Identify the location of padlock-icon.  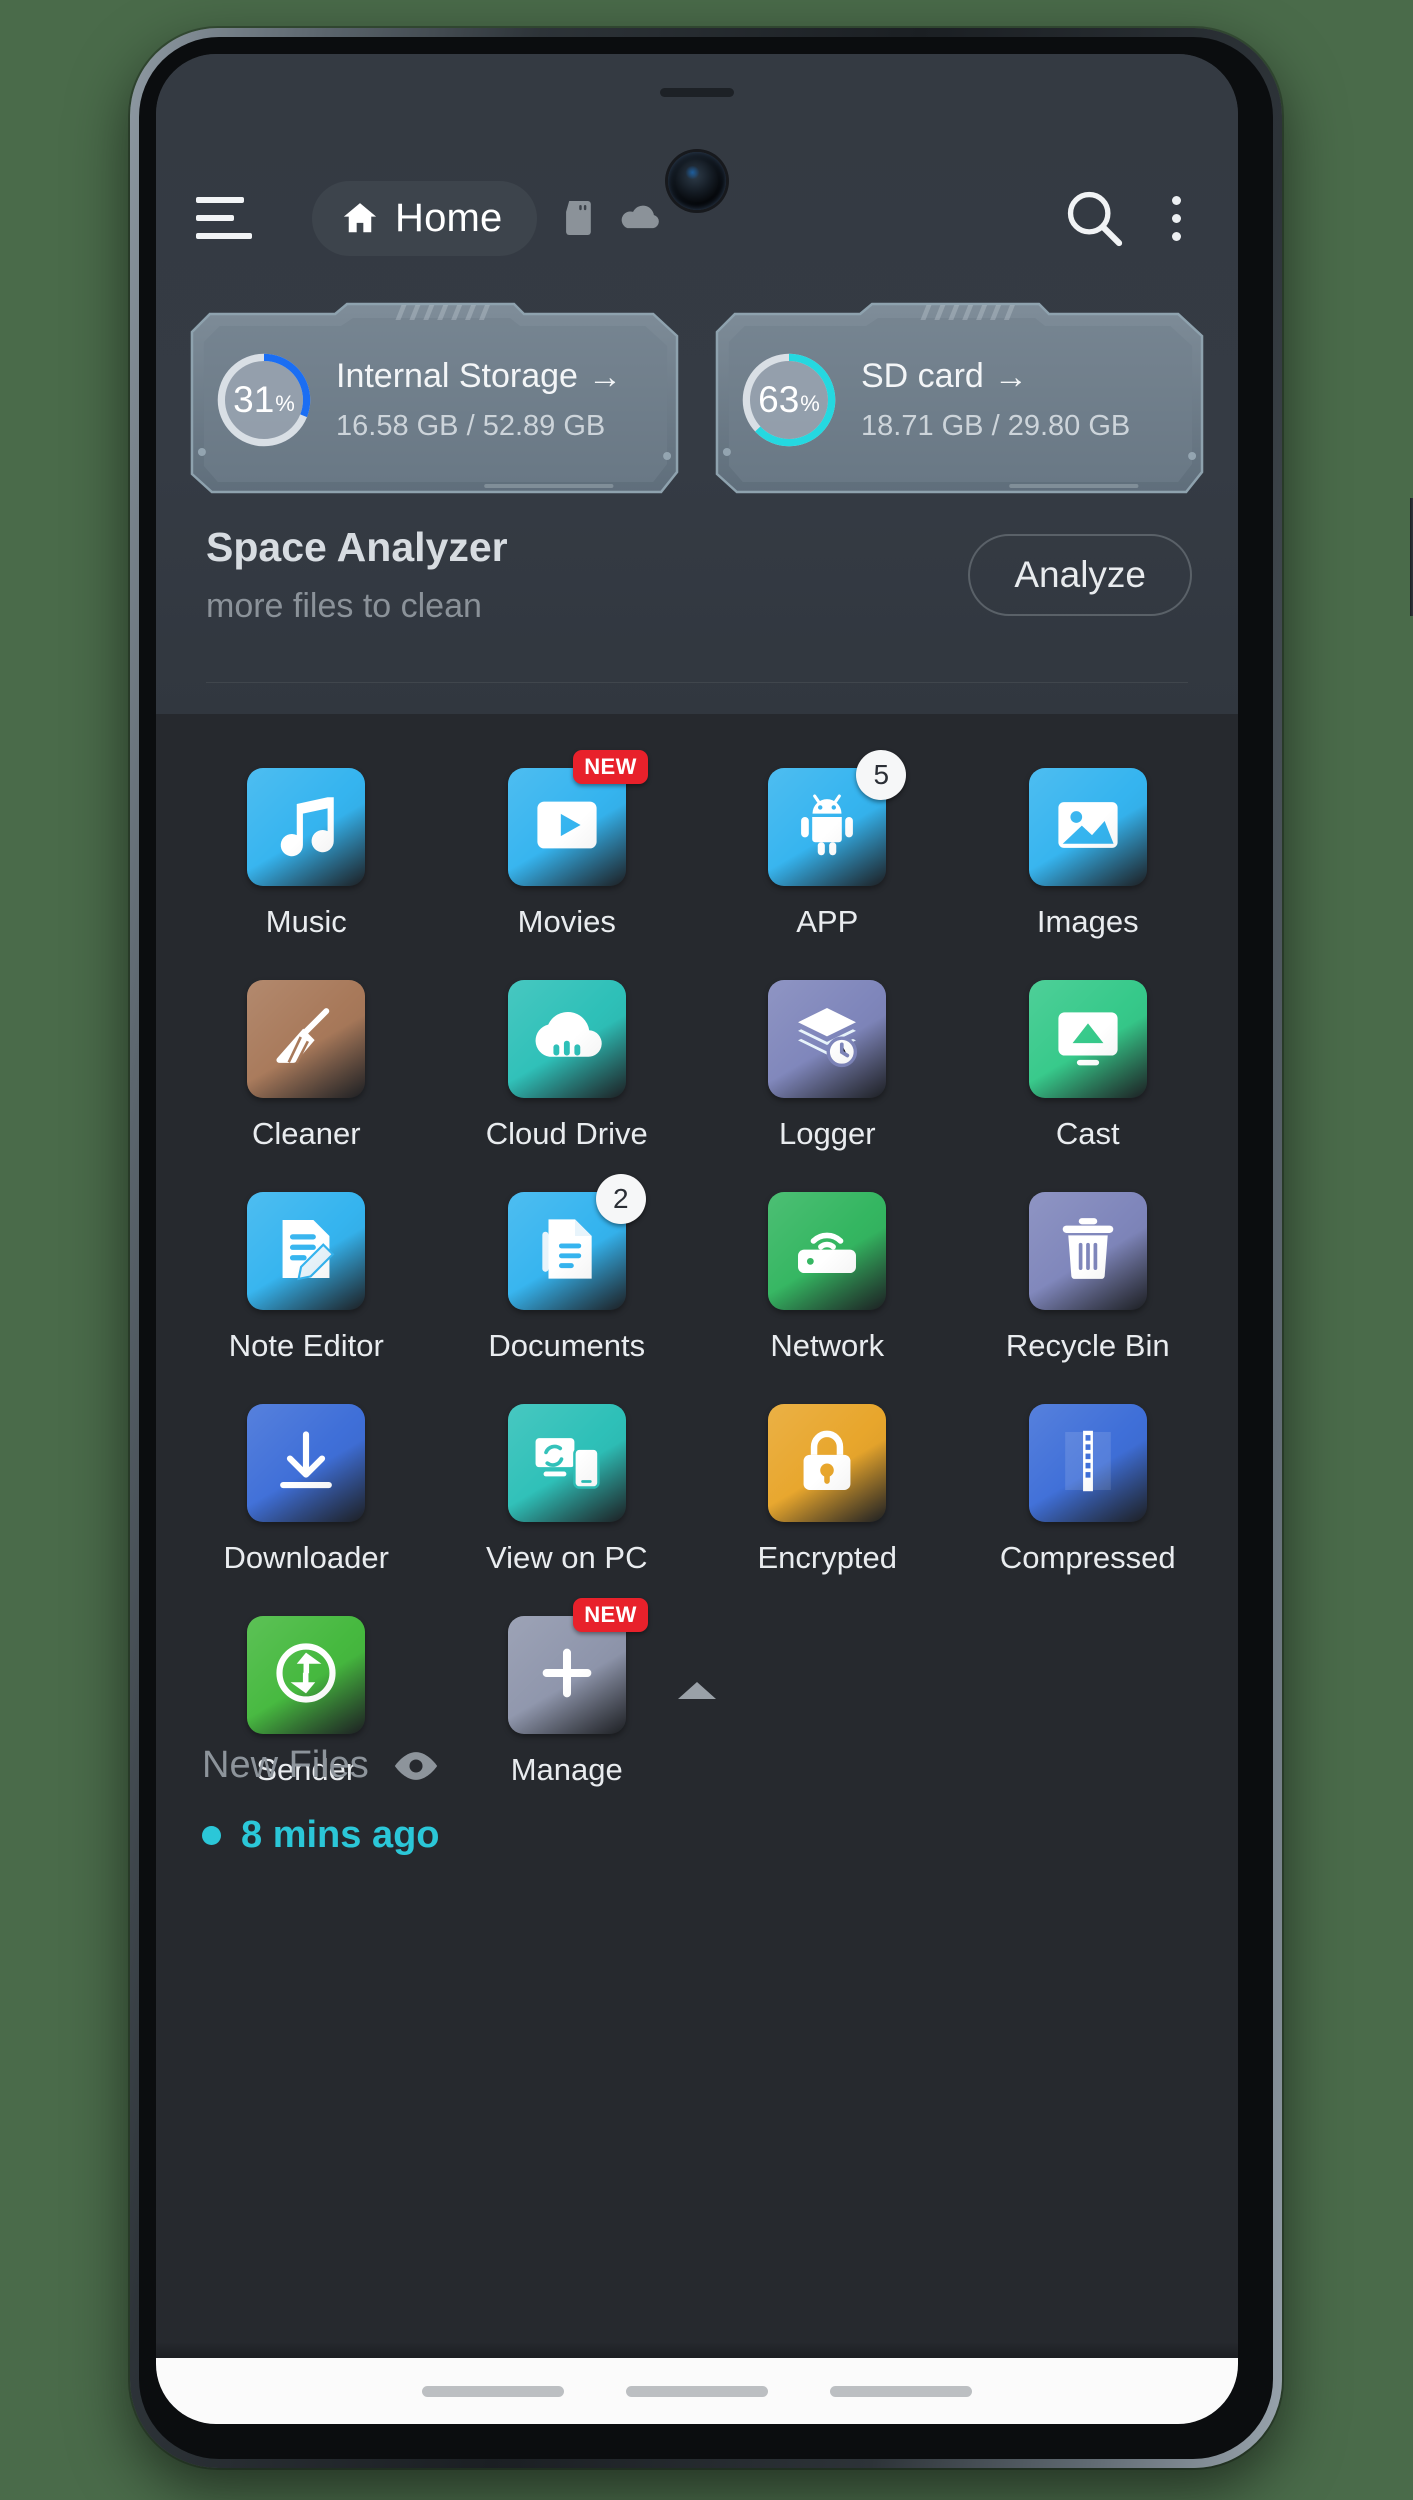
(827, 1463).